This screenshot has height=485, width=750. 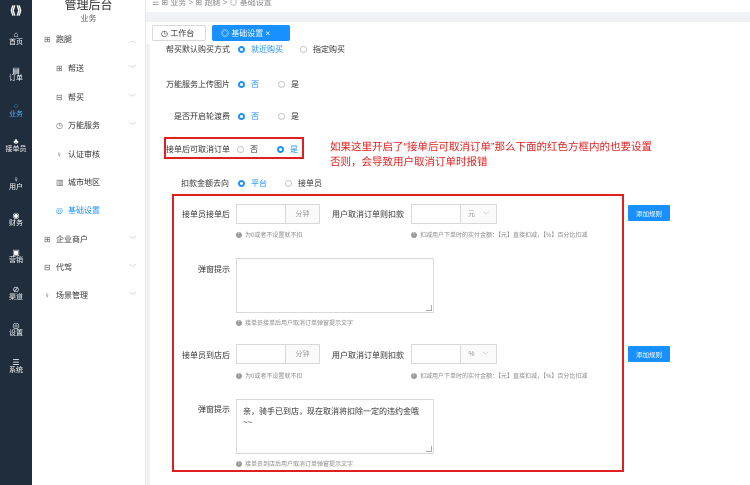 I want to click on rule2-after-arrive-label: 接单员到店后, so click(x=206, y=355).